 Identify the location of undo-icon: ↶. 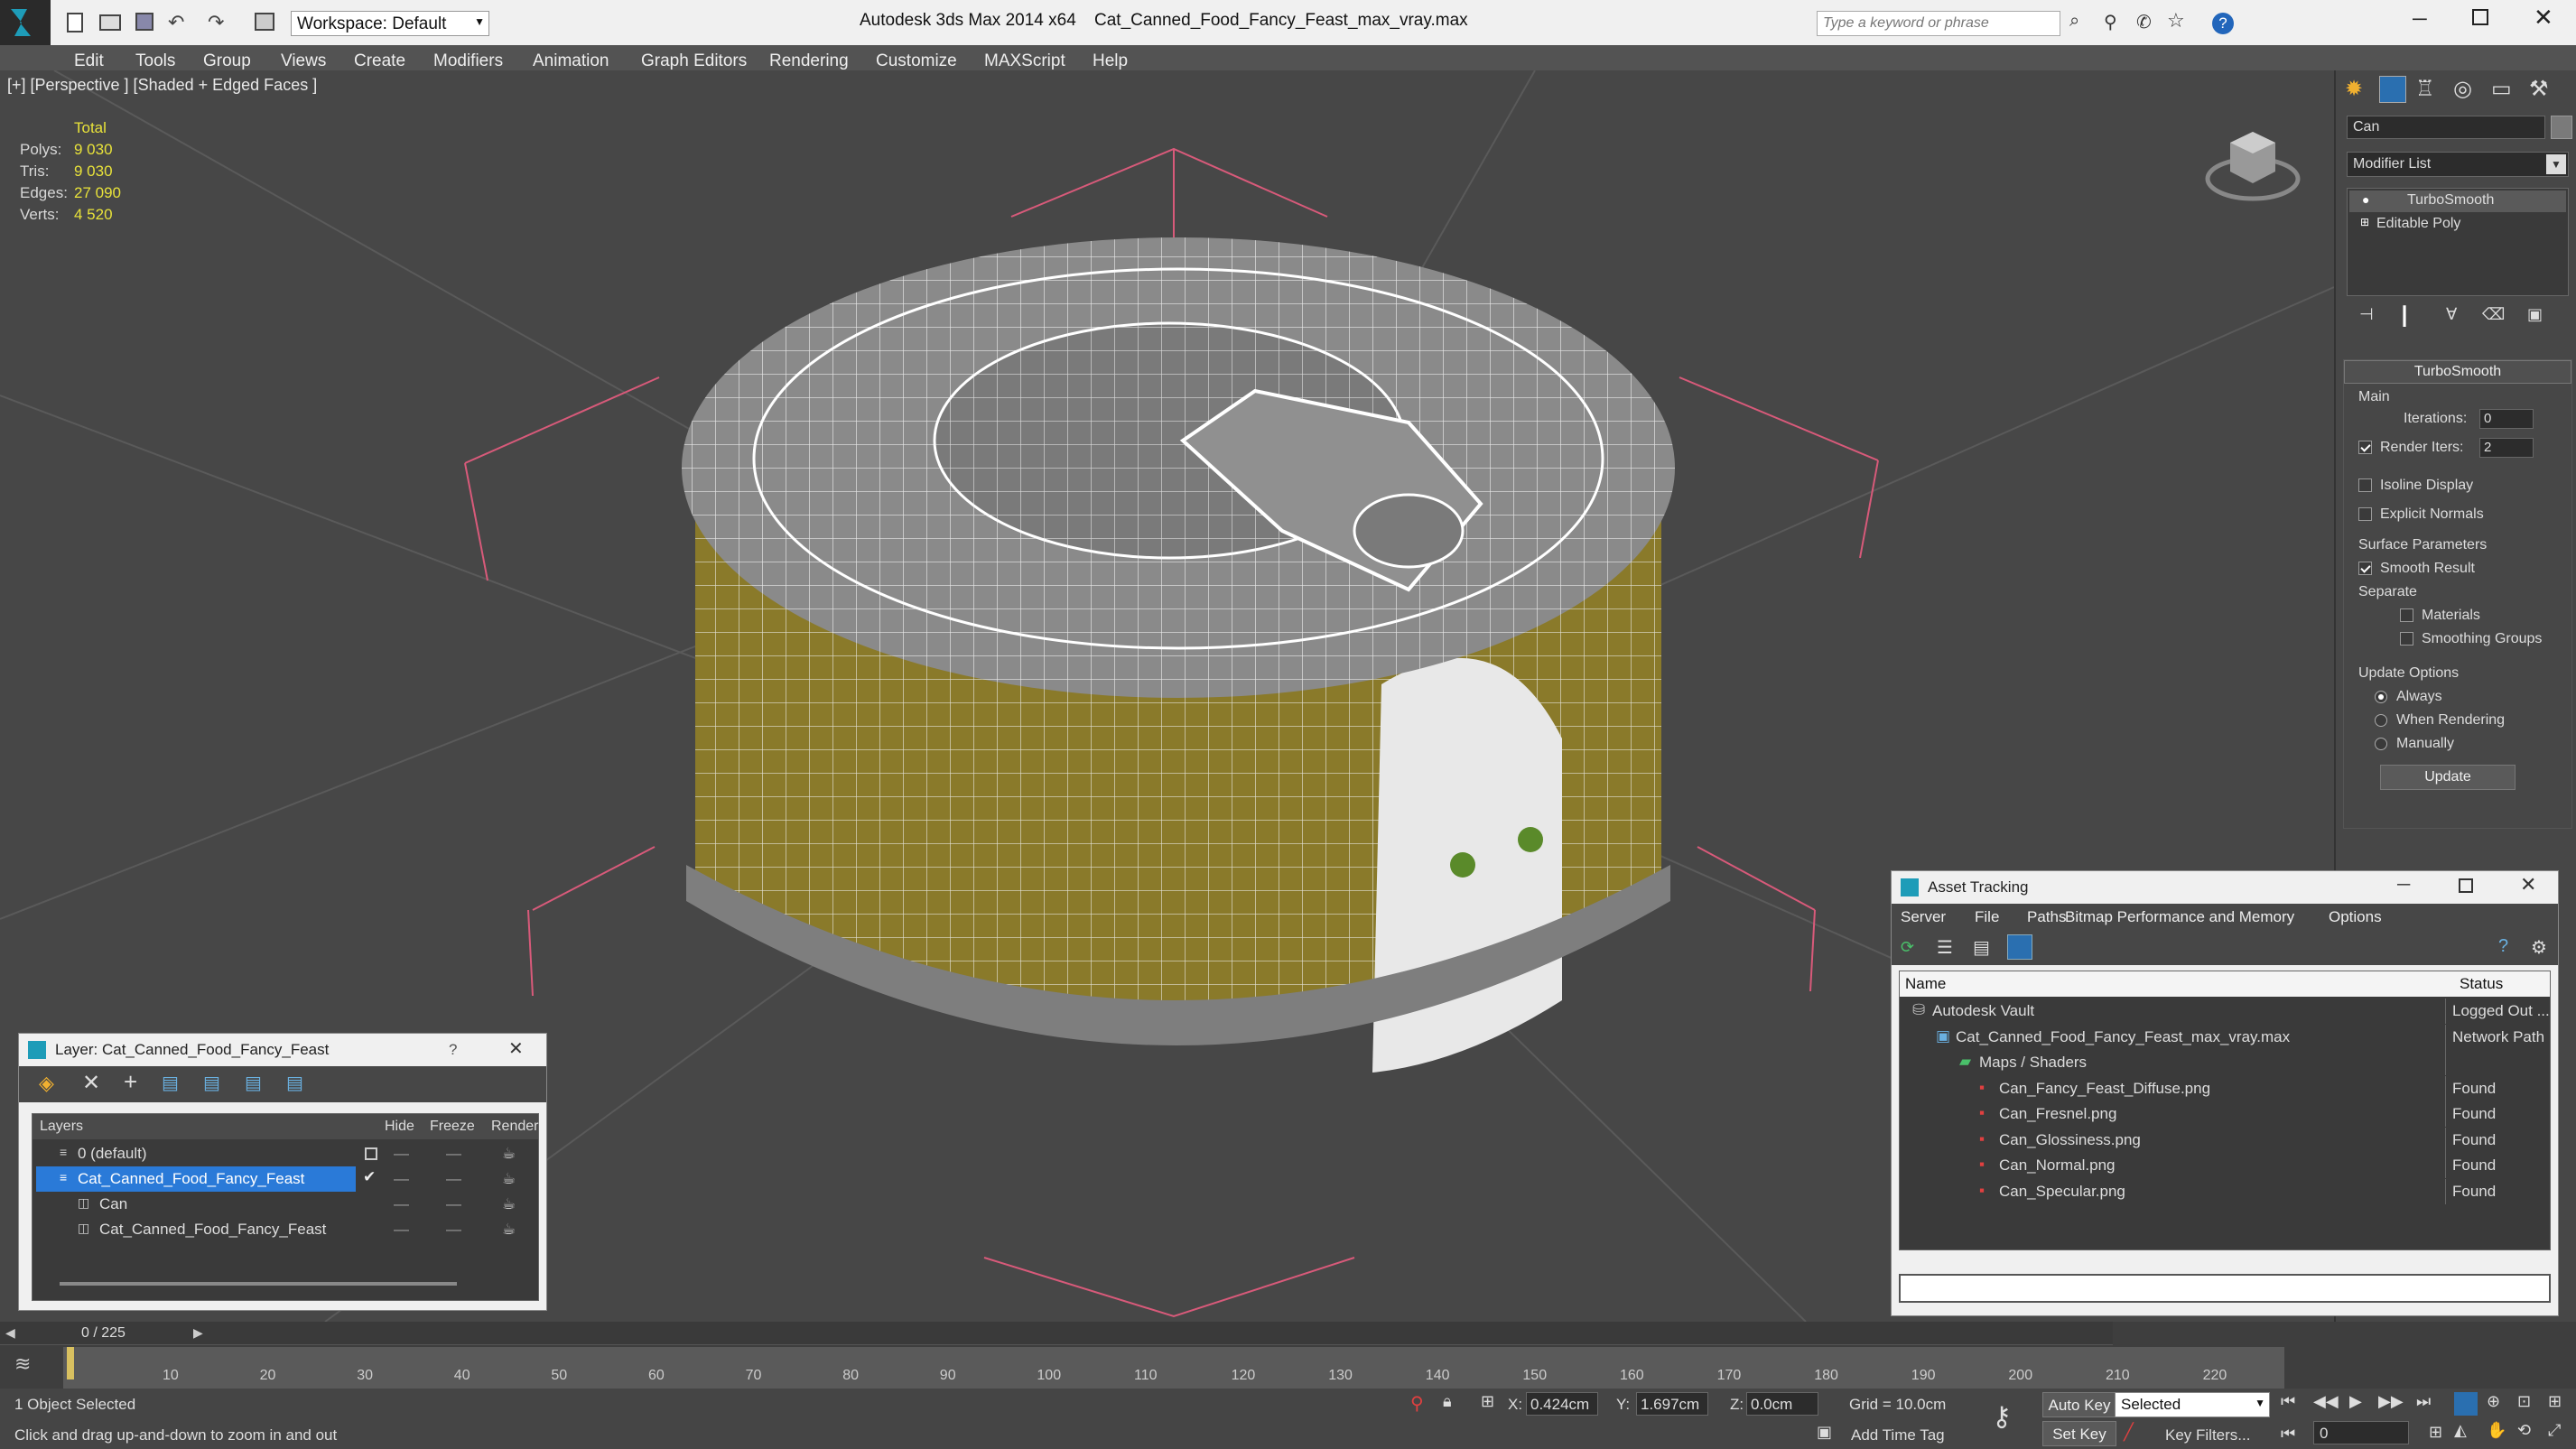
(176, 22).